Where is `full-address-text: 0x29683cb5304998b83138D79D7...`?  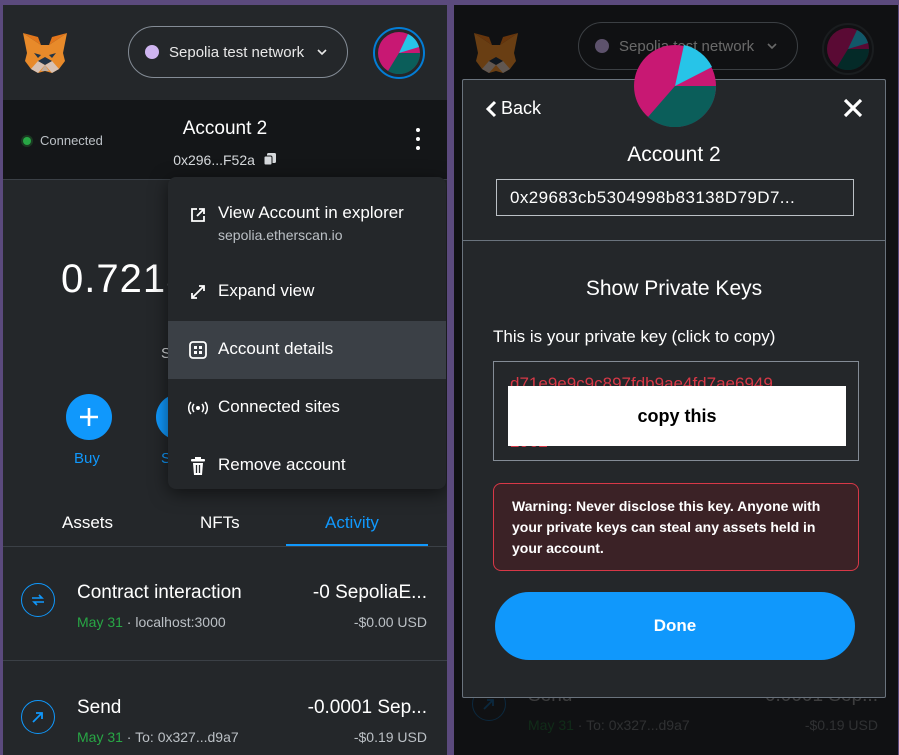
full-address-text: 0x29683cb5304998b83138D79D7... is located at coordinates (653, 197).